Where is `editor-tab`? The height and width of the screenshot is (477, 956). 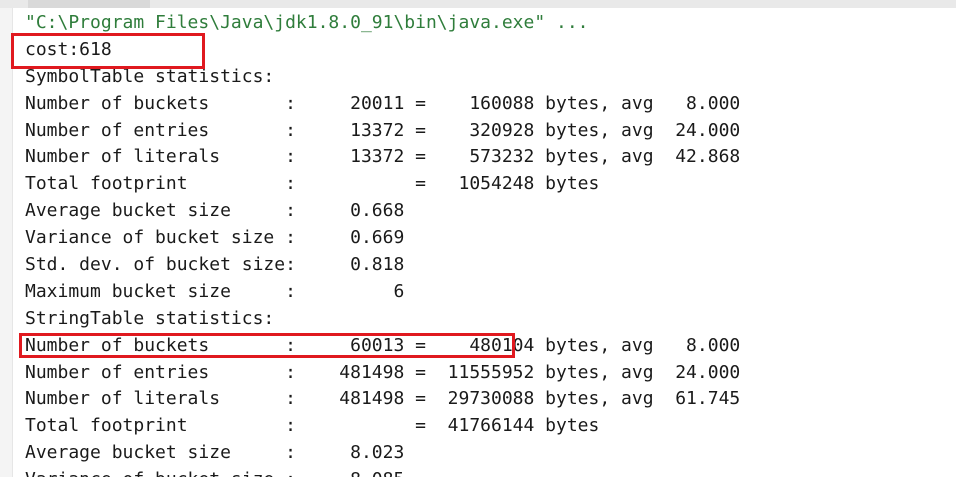 editor-tab is located at coordinates (89, 4).